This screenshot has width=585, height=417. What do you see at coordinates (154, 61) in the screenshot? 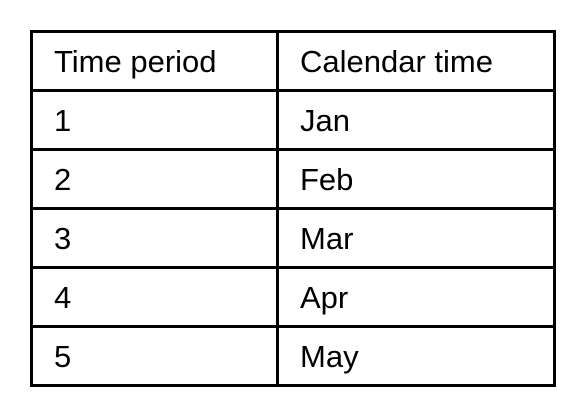
I see `header-time-period: Time period` at bounding box center [154, 61].